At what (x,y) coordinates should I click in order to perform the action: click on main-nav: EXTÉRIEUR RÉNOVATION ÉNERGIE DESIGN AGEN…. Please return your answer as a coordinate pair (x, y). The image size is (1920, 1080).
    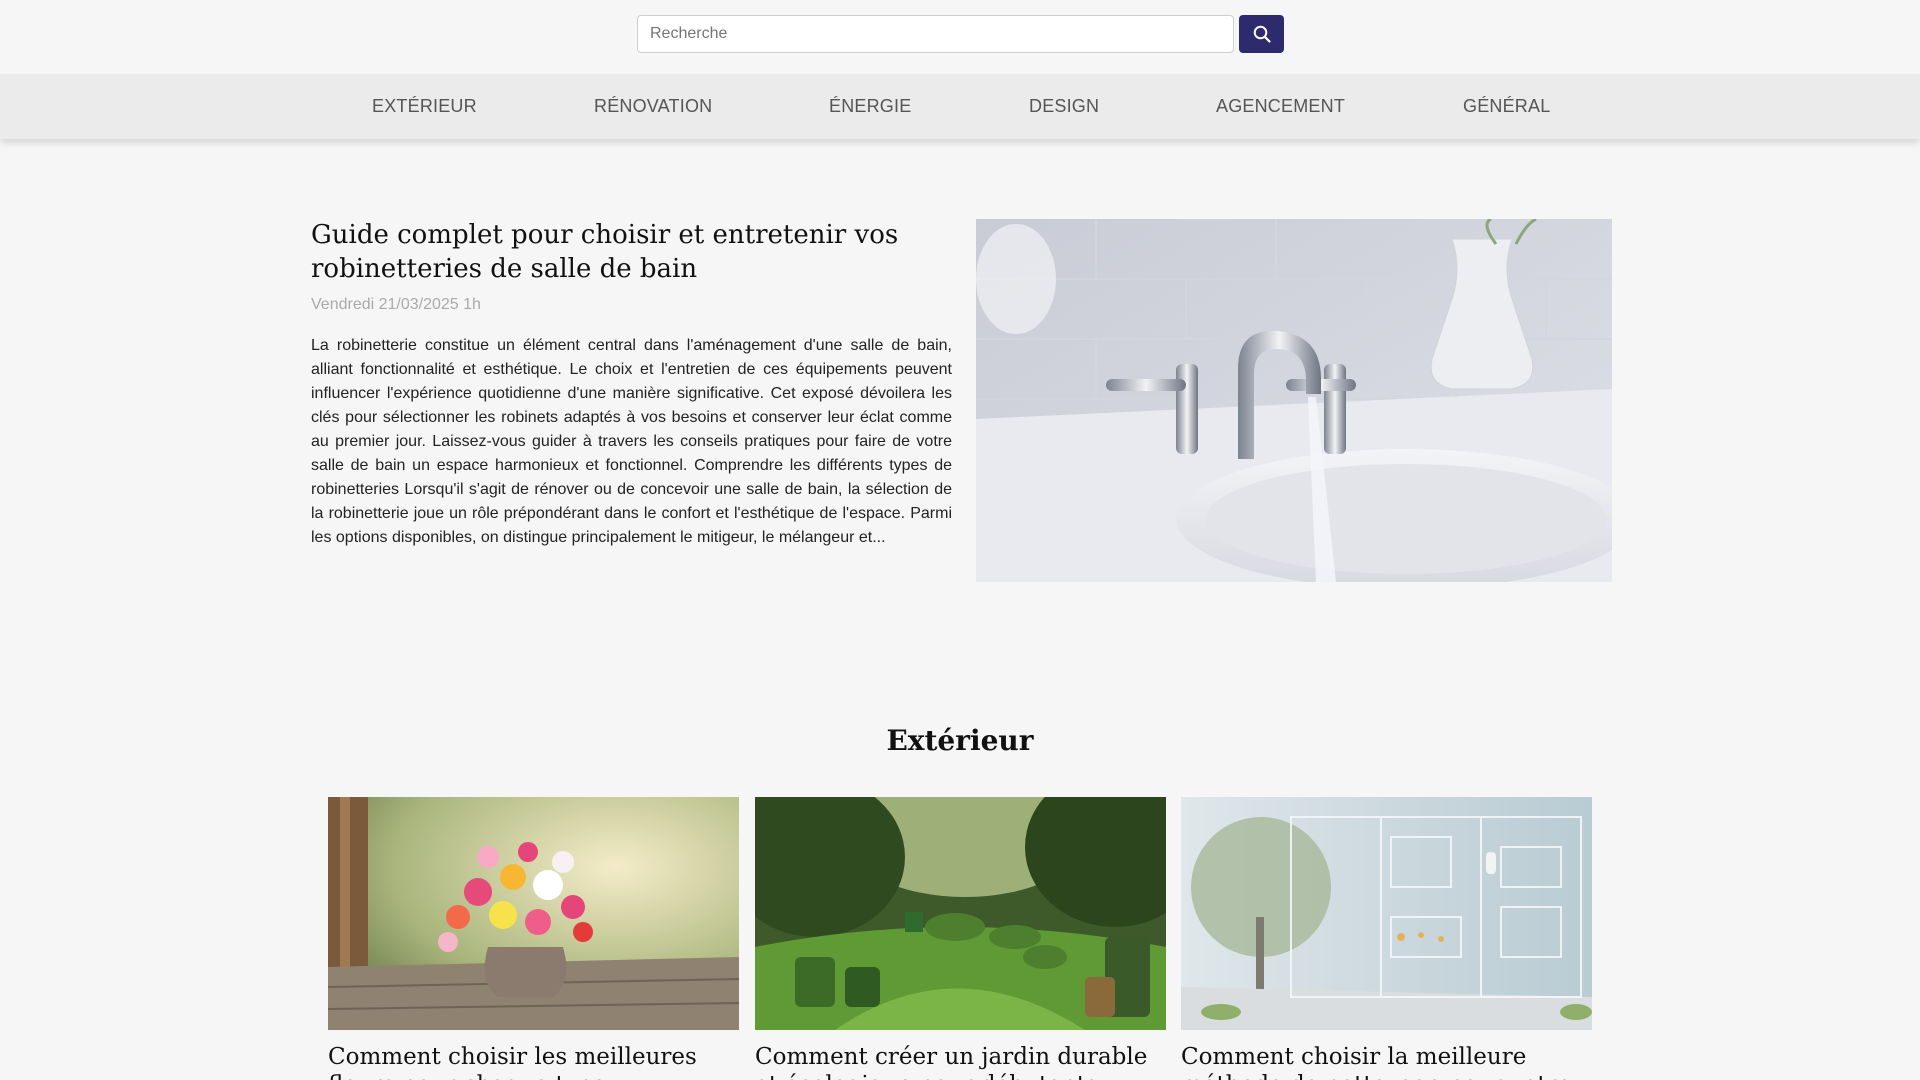
    Looking at the image, I should click on (960, 106).